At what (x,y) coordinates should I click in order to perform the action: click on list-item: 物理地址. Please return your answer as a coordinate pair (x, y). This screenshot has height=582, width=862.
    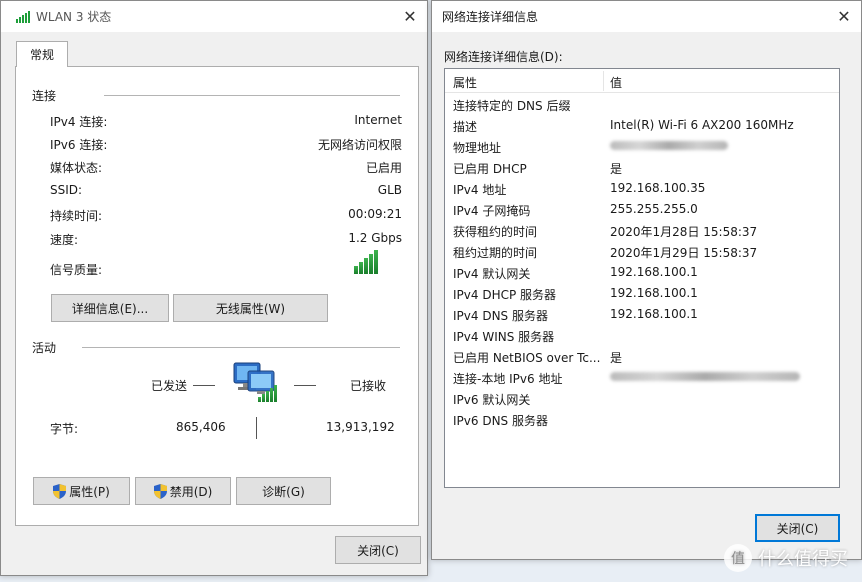
    Looking at the image, I should click on (642, 146).